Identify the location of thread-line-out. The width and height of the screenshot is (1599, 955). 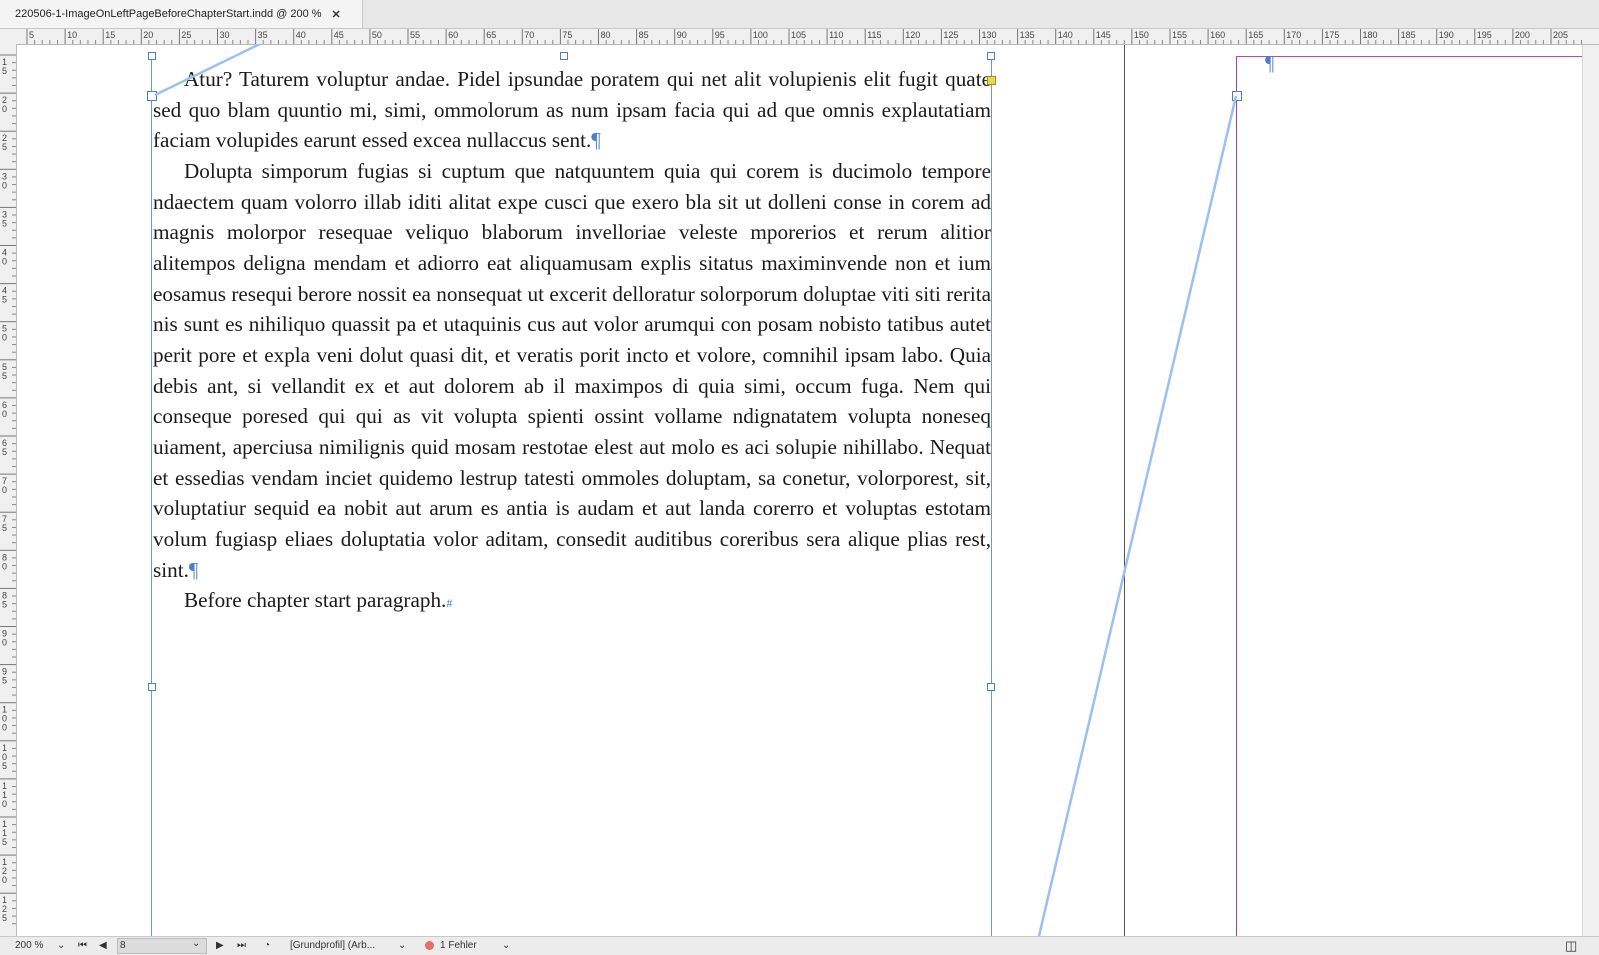
(1137, 515).